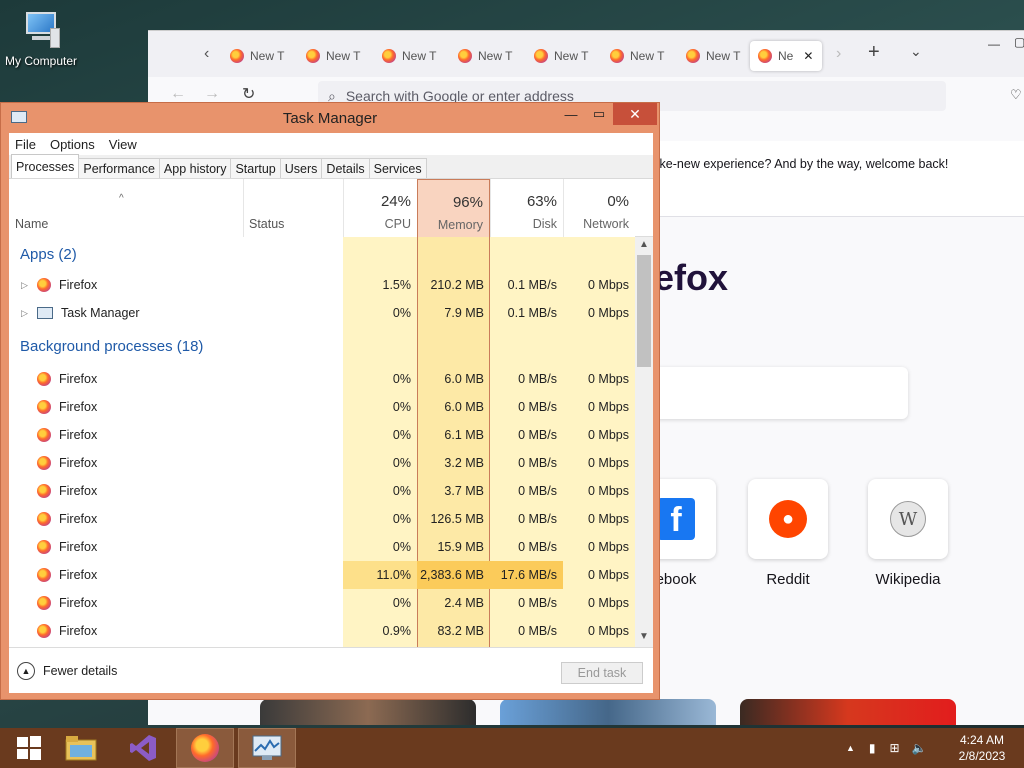  What do you see at coordinates (72, 144) in the screenshot?
I see `menu-options: Options` at bounding box center [72, 144].